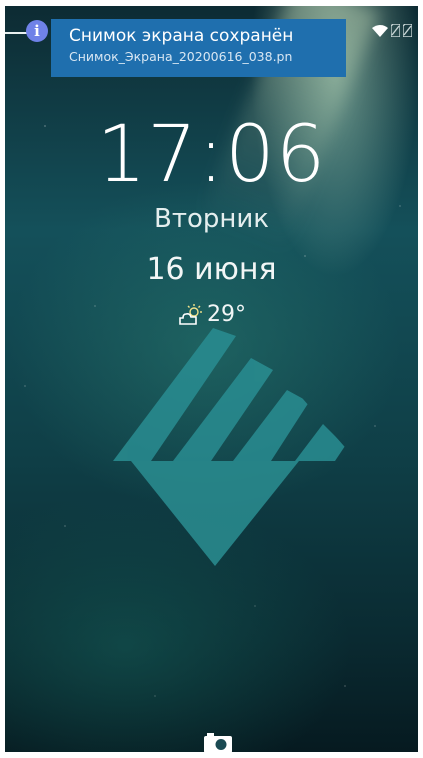  What do you see at coordinates (181, 36) in the screenshot?
I see `notification-title: Снимок экрана сохранён` at bounding box center [181, 36].